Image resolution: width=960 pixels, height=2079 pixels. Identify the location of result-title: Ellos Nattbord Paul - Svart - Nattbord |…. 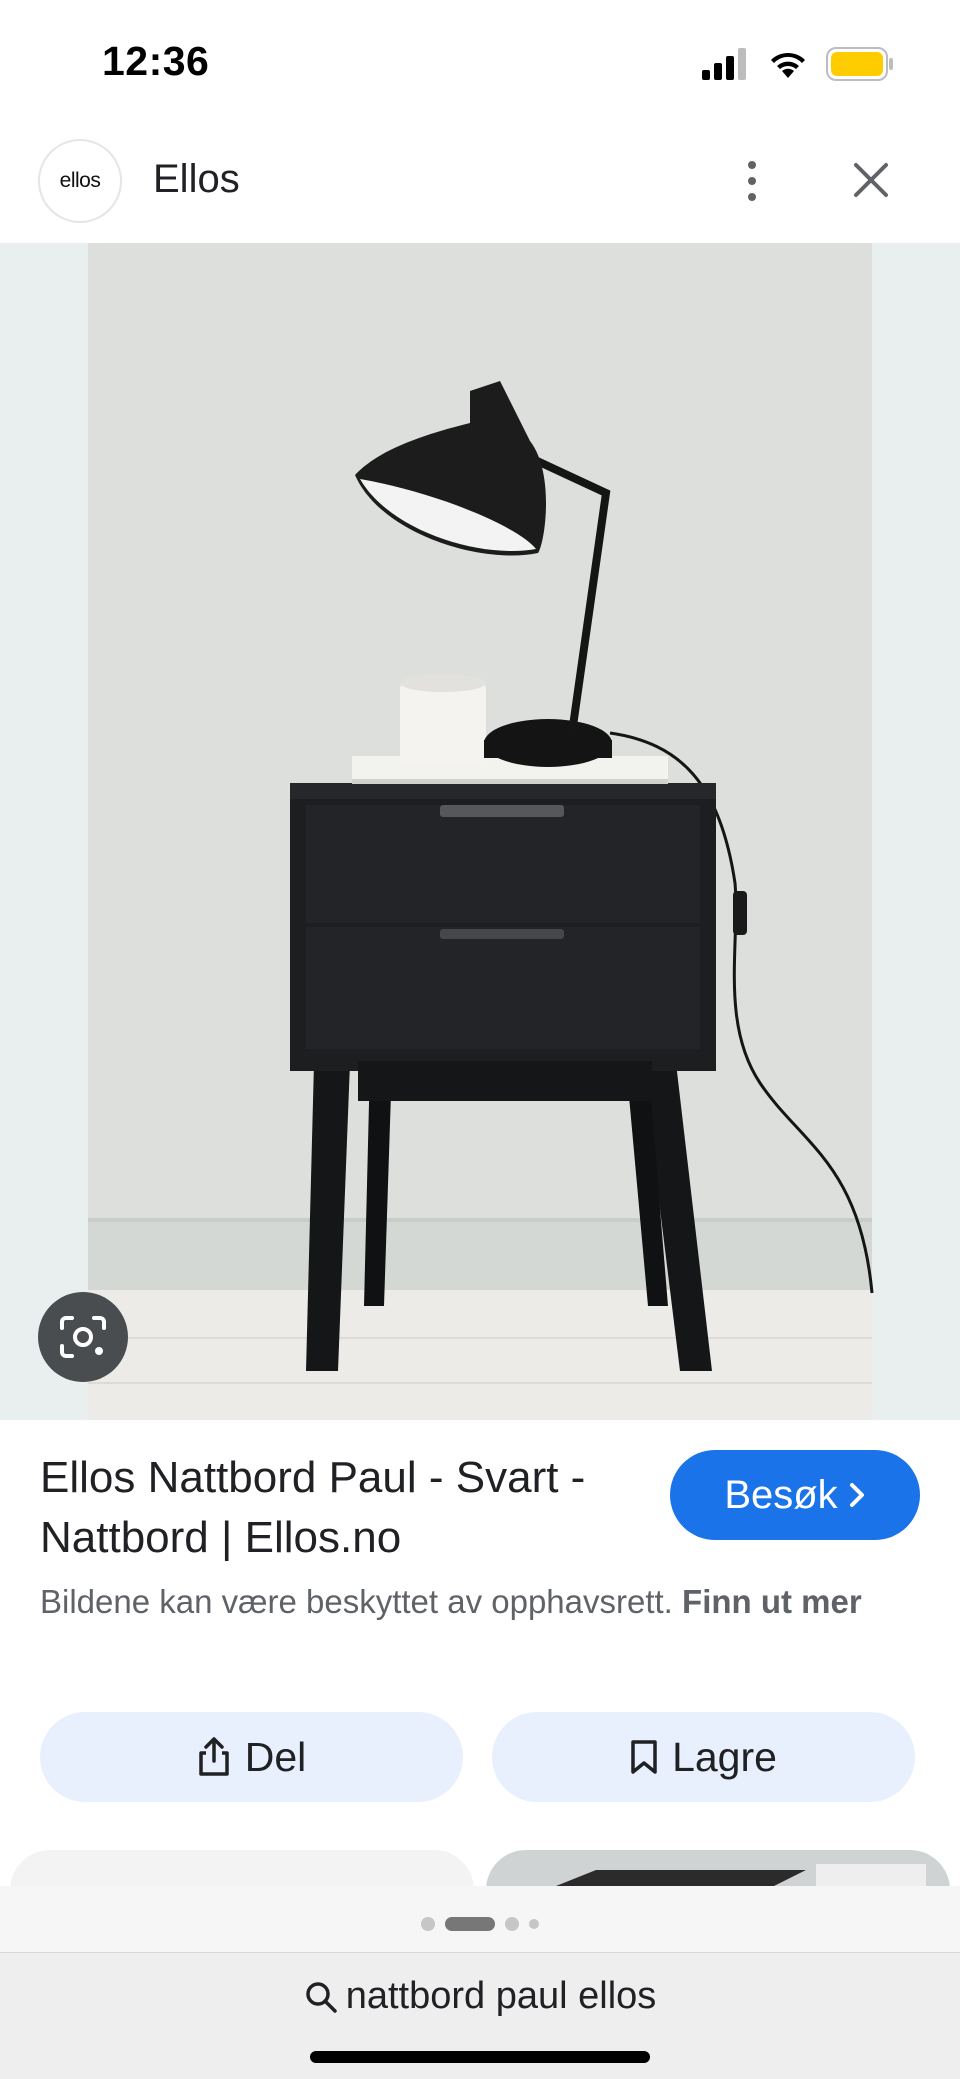
(340, 1508).